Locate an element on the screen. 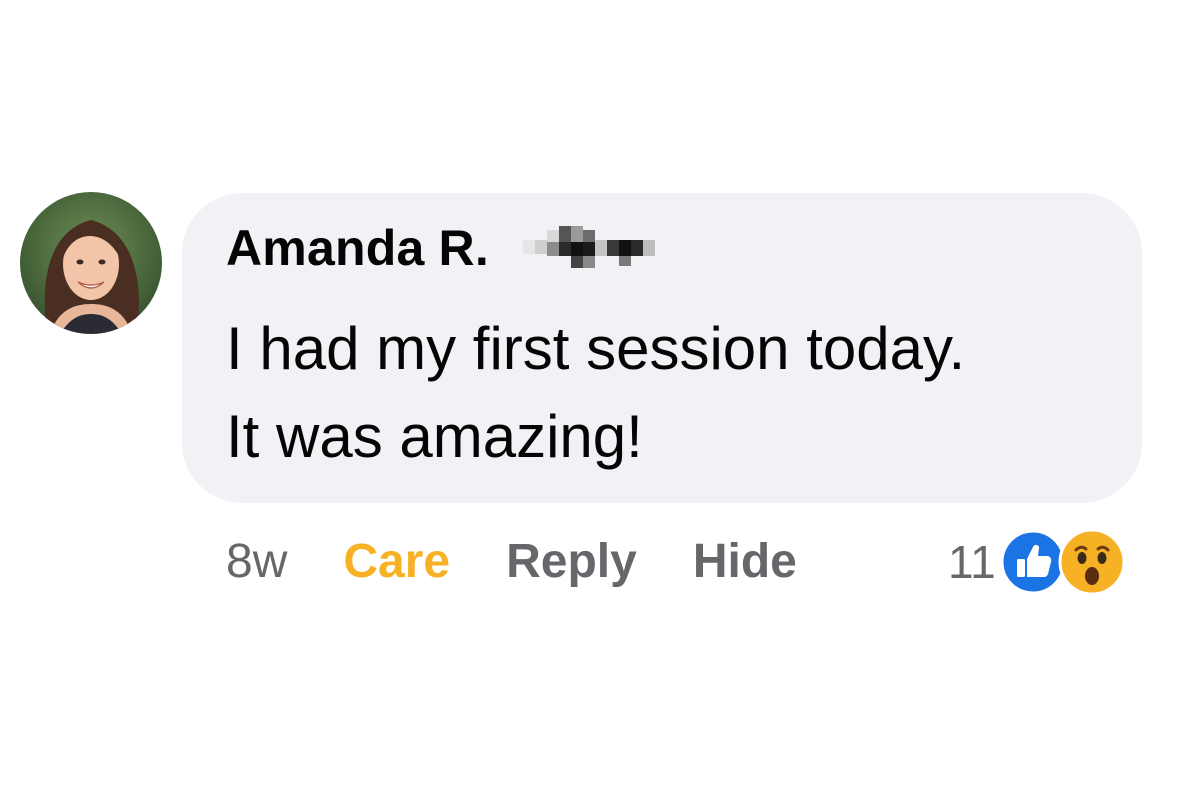 The height and width of the screenshot is (800, 1200). reply-button: Reply is located at coordinates (571, 562).